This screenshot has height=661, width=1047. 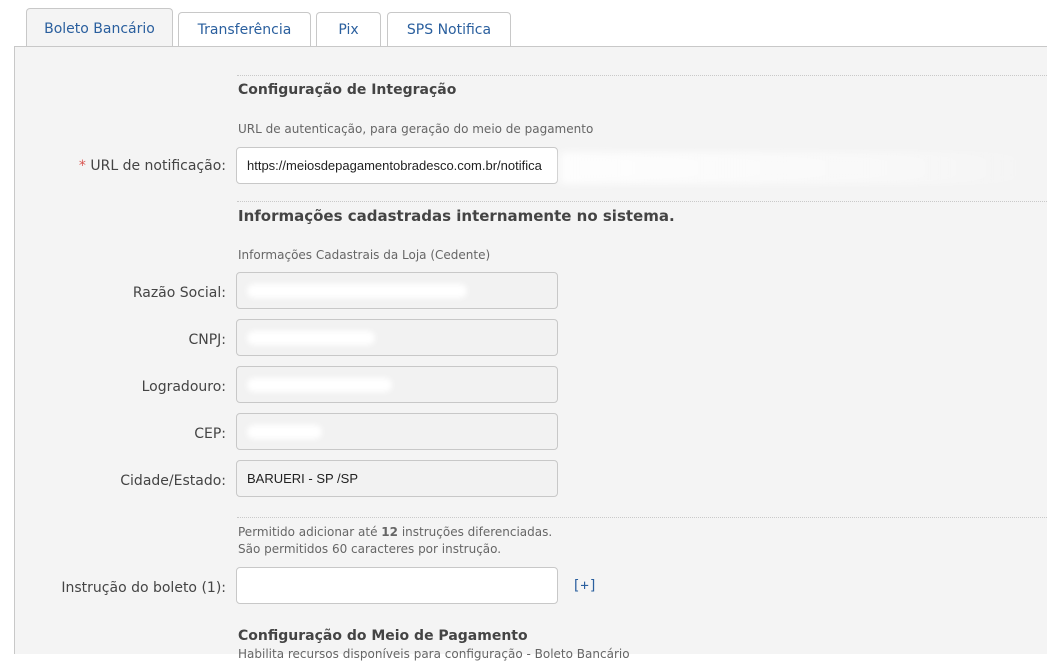 I want to click on cnpj-field, so click(x=397, y=337).